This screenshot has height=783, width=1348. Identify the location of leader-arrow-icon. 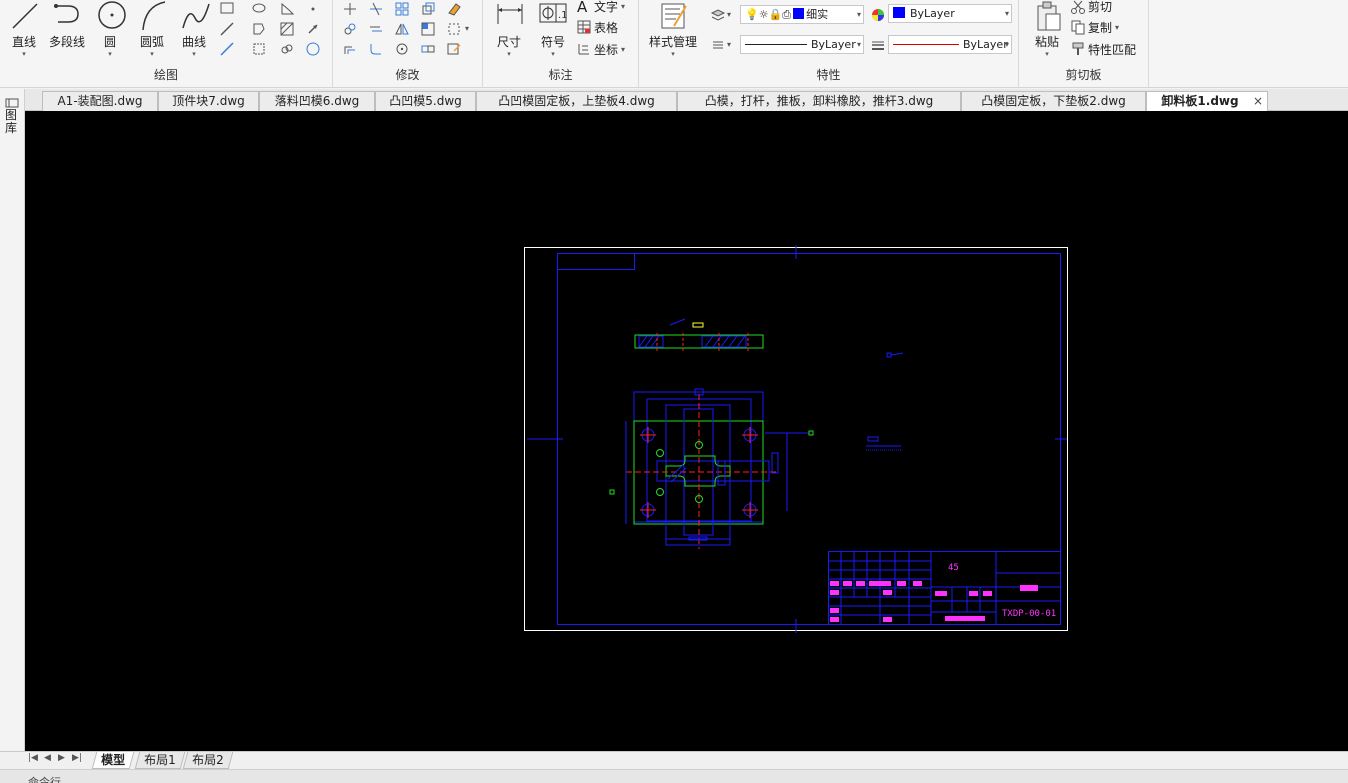
(313, 29).